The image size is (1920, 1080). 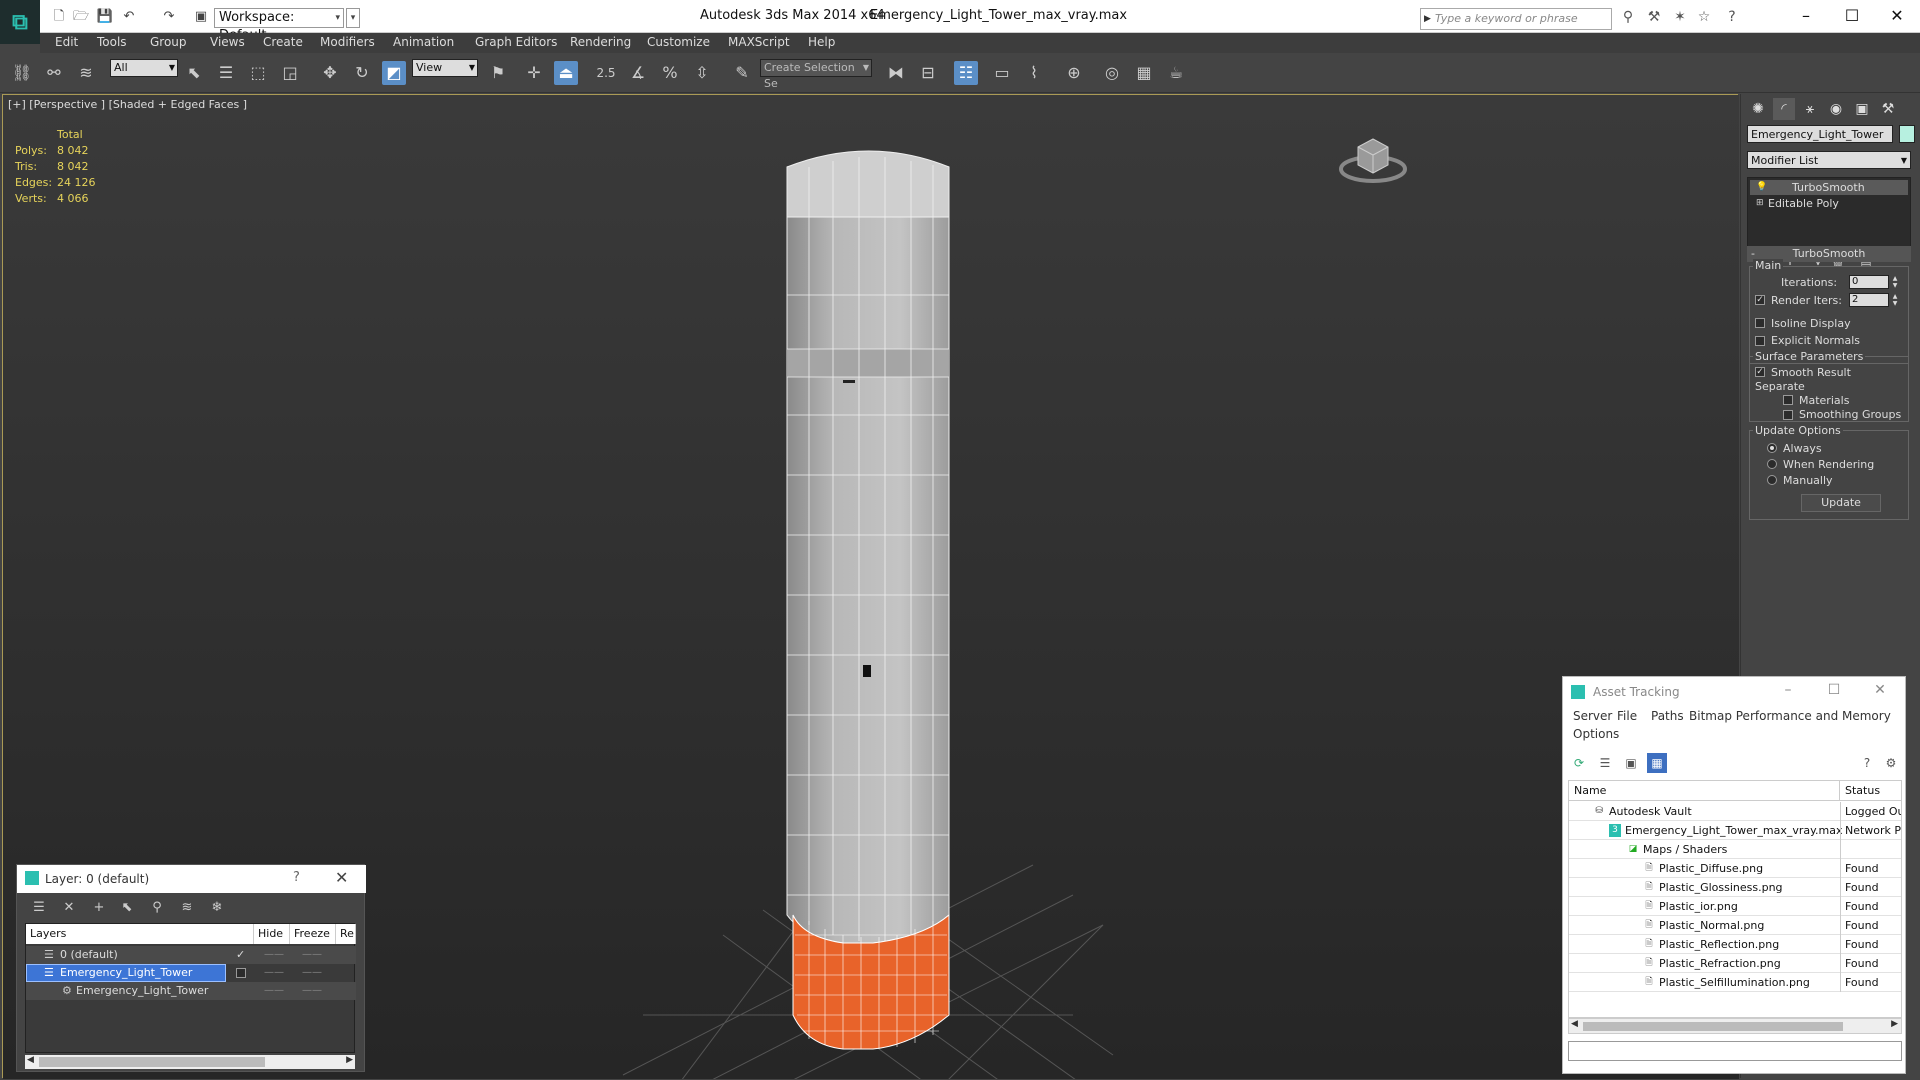 What do you see at coordinates (290, 73) in the screenshot?
I see `window-crossing-icon: ◲` at bounding box center [290, 73].